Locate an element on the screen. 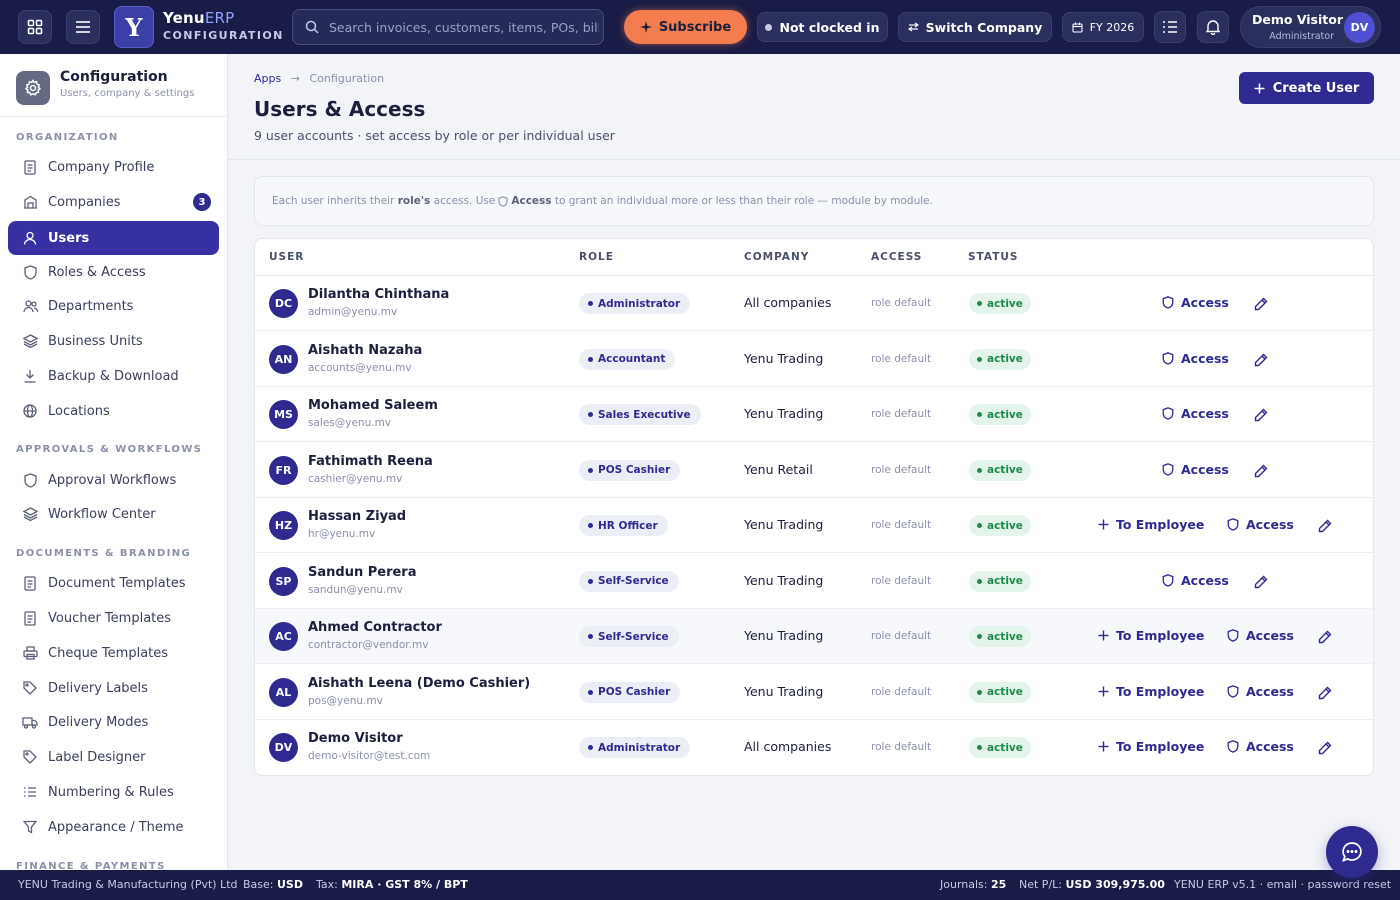 The height and width of the screenshot is (900, 1400). notifications-button is located at coordinates (1213, 27).